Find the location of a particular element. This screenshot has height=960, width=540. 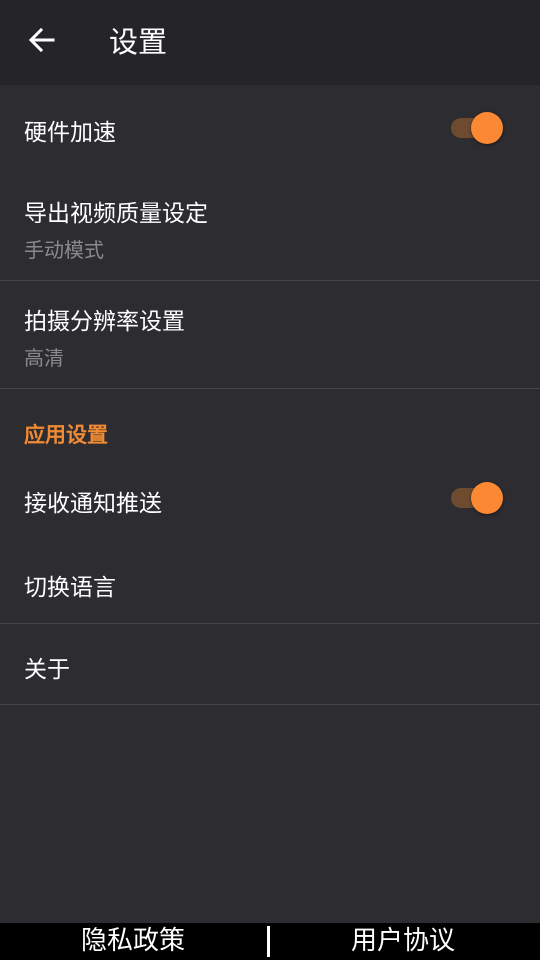

capture-resolution-value: 高清 is located at coordinates (44, 358).